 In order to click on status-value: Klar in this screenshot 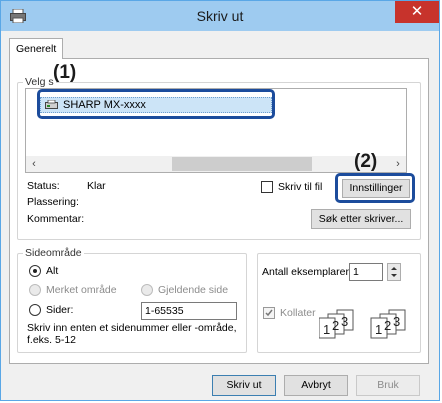, I will do `click(96, 186)`.